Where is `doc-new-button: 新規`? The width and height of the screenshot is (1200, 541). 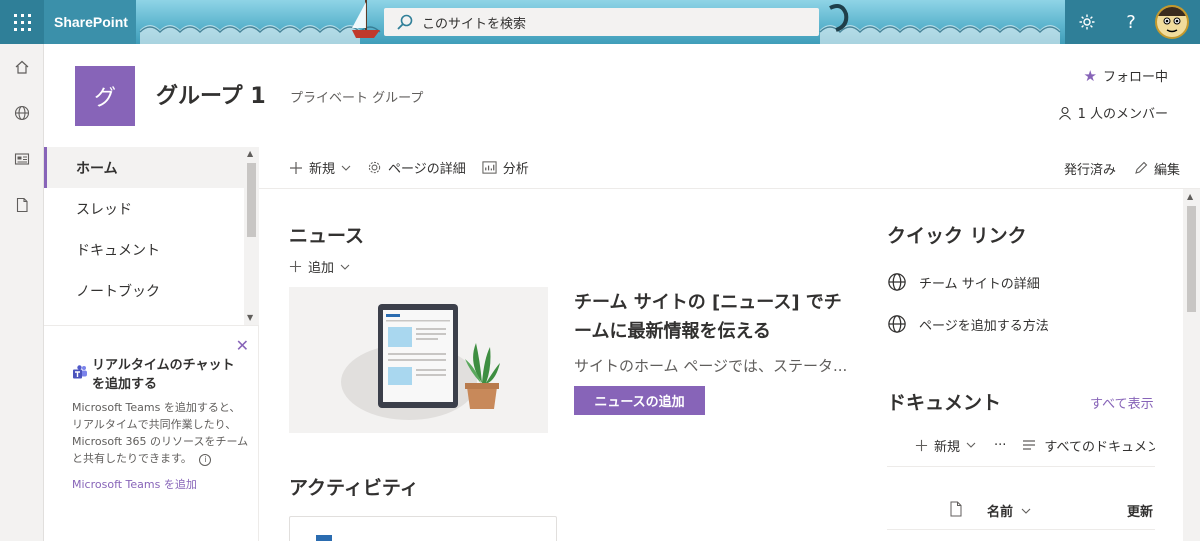 doc-new-button: 新規 is located at coordinates (945, 445).